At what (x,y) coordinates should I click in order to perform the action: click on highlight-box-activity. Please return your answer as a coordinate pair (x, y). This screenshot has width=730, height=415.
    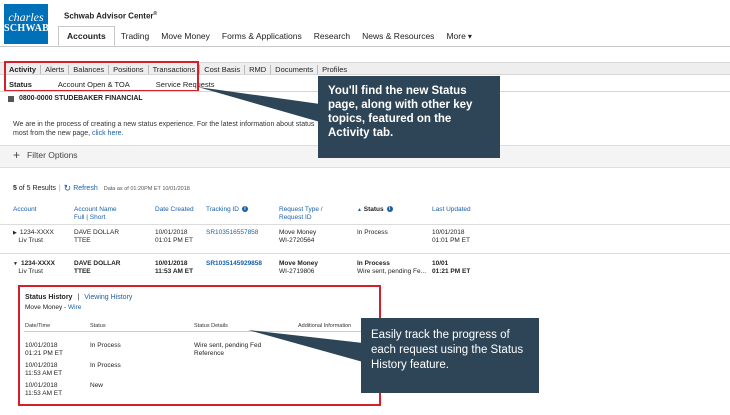
    Looking at the image, I should click on (101, 76).